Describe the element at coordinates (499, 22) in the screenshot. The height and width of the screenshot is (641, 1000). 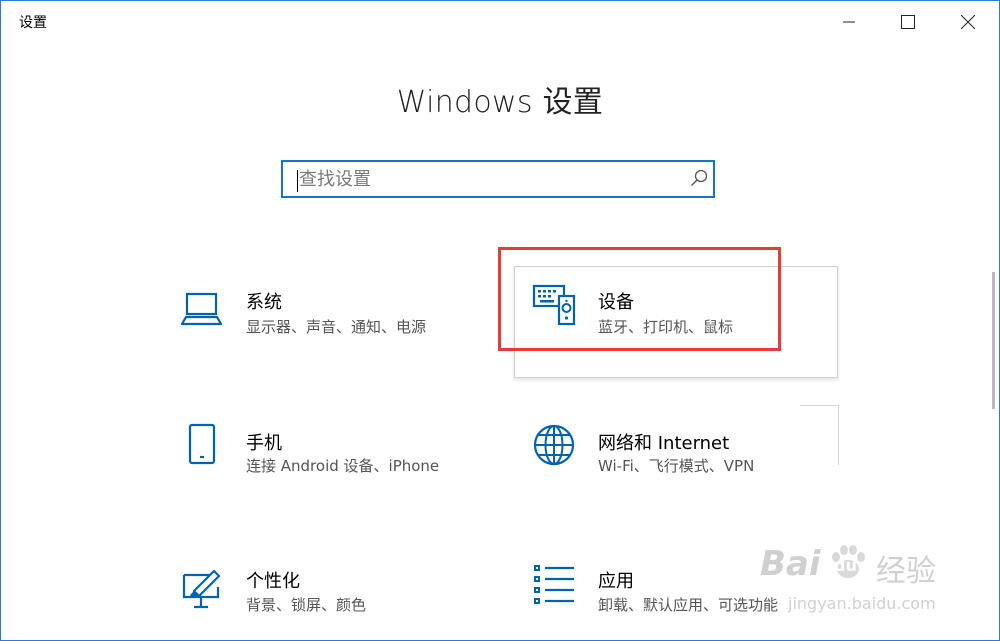
I see `title-bar: 设置` at that location.